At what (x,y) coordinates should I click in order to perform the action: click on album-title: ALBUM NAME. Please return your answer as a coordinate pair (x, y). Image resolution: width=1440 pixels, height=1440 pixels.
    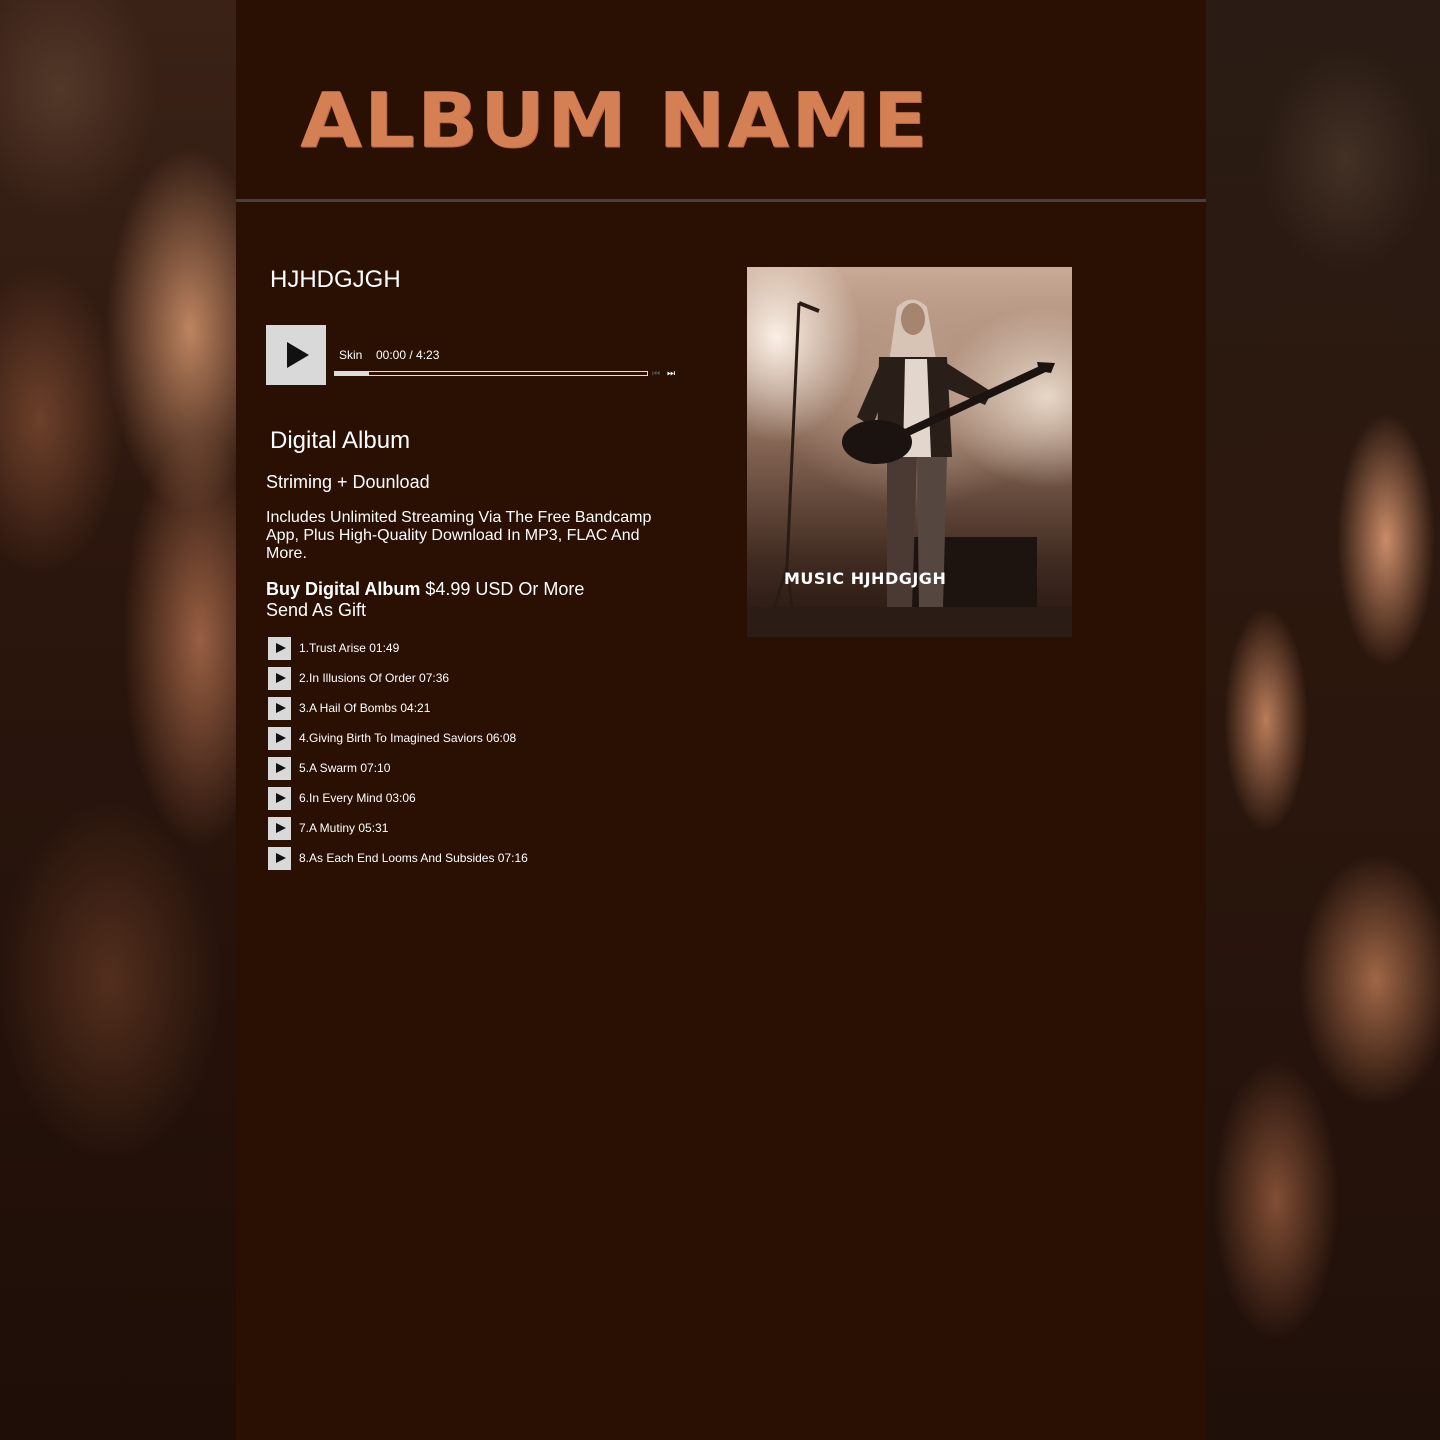
    Looking at the image, I should click on (615, 120).